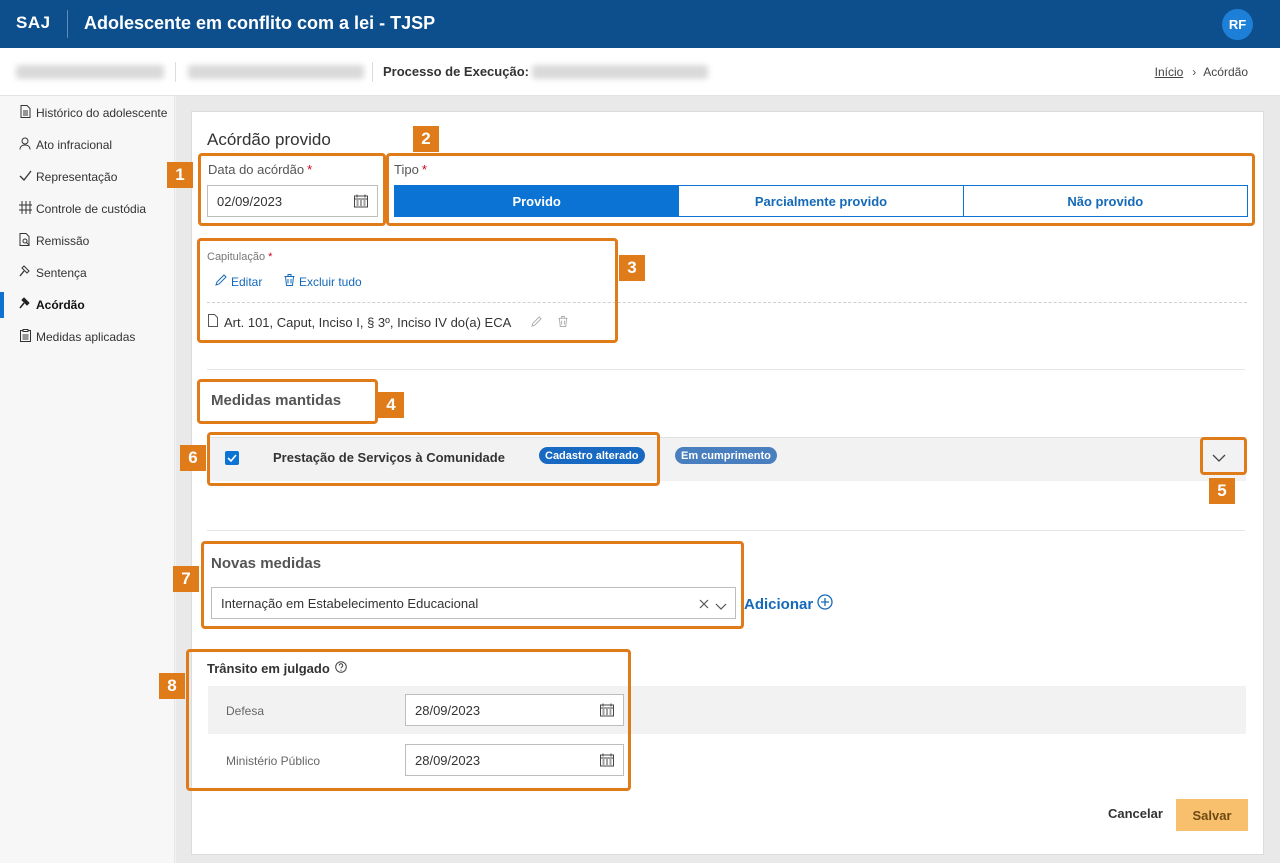  I want to click on sidebar-item-medidas-aplicadas: Medidas aplicadas, so click(87, 337).